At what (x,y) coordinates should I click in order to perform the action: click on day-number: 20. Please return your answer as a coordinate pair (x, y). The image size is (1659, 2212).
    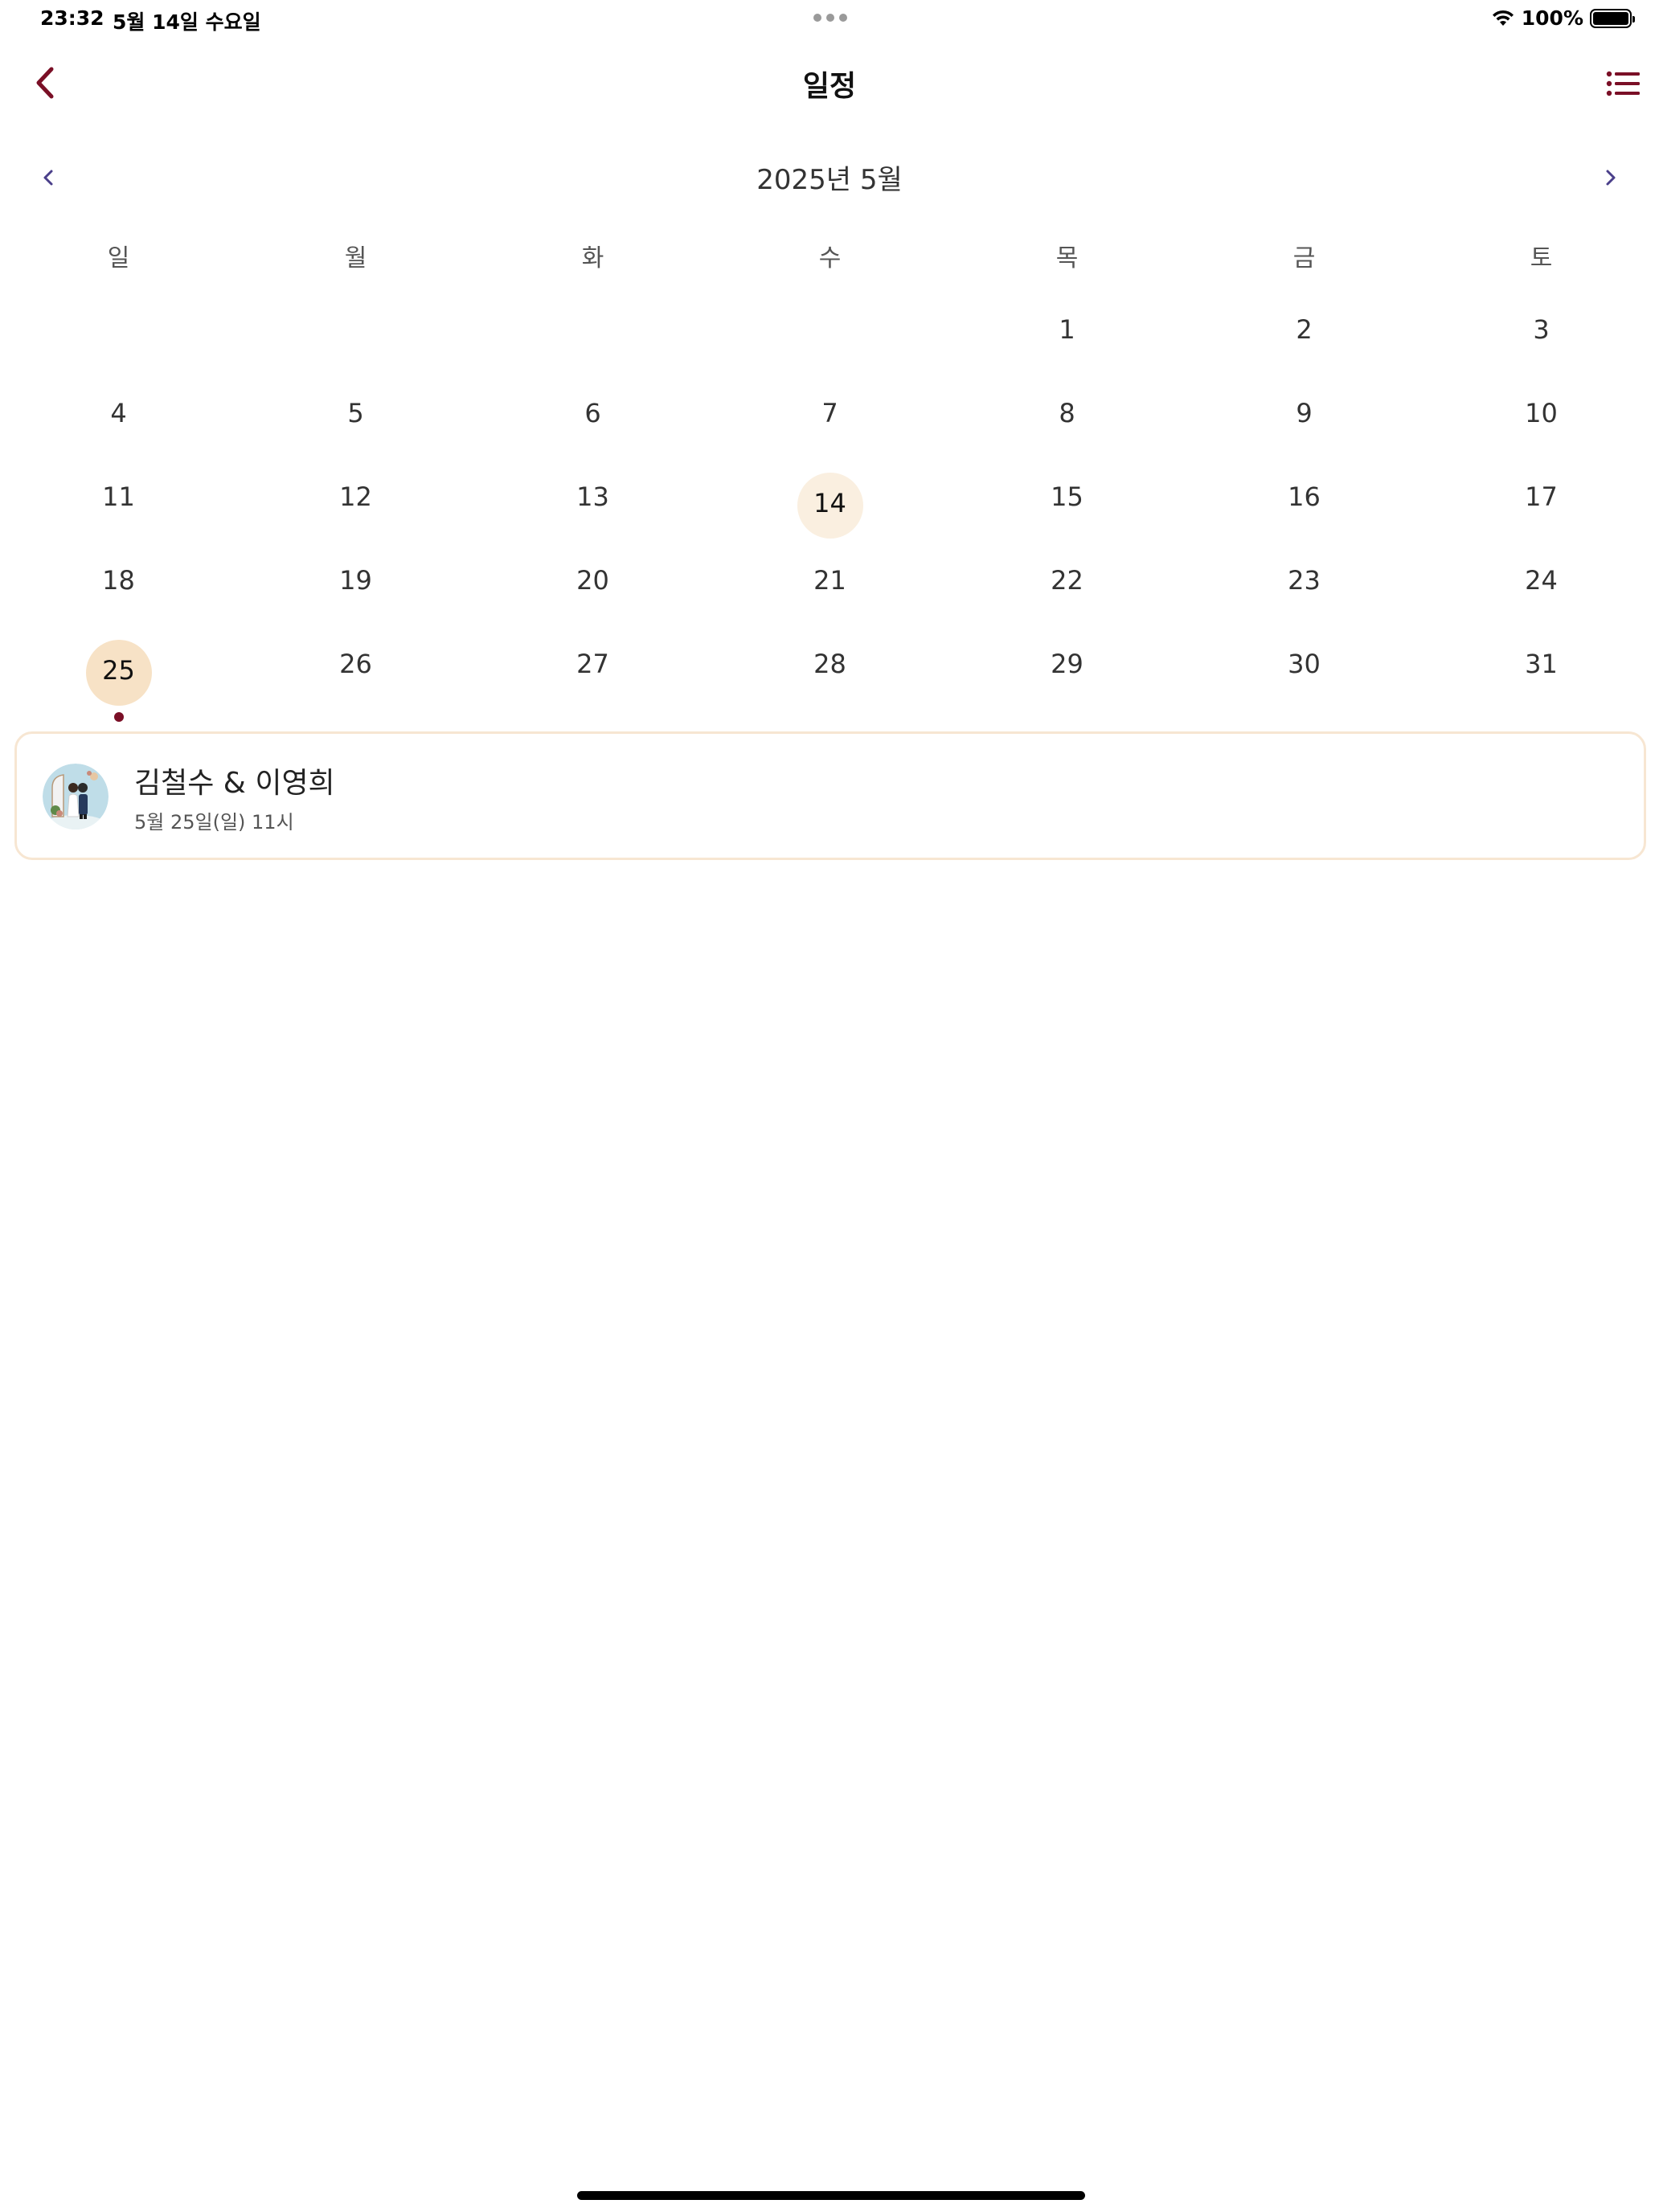
    Looking at the image, I should click on (592, 580).